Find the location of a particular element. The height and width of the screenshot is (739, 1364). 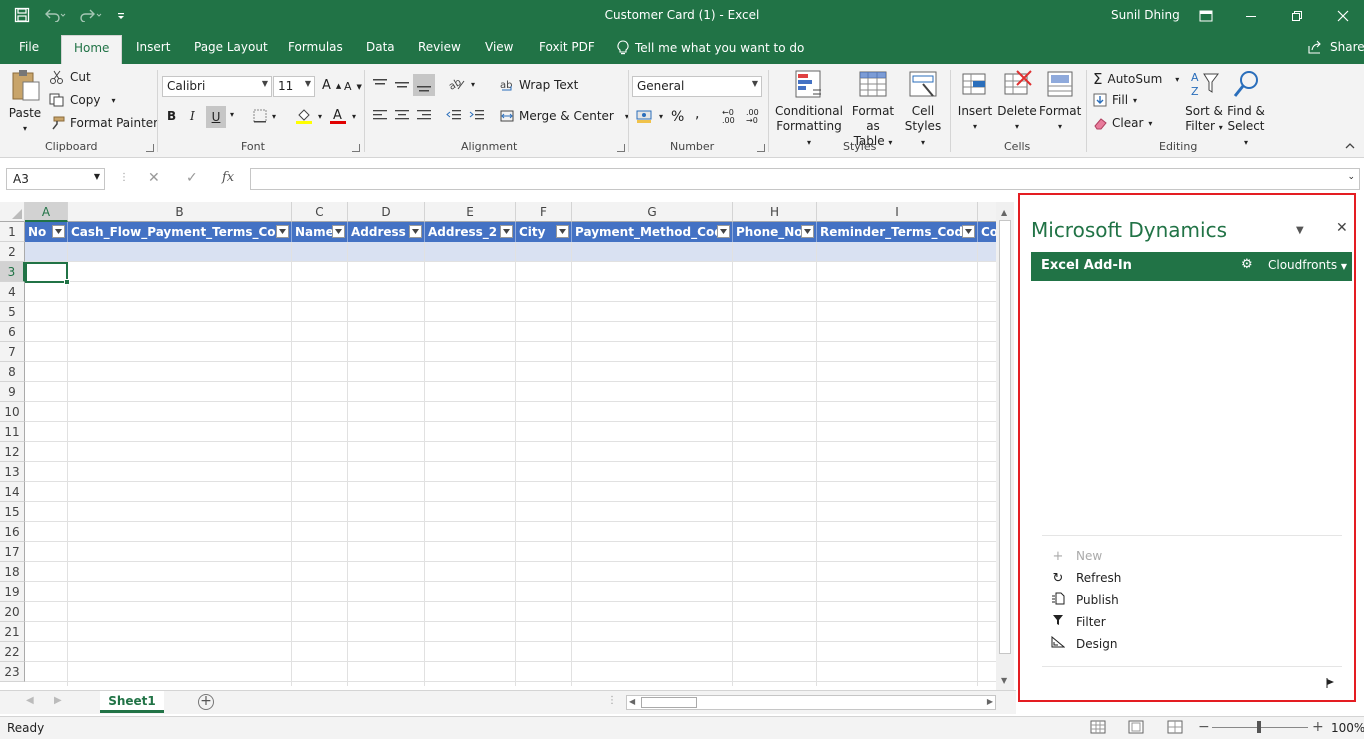

column-header-b: B is located at coordinates (180, 212).